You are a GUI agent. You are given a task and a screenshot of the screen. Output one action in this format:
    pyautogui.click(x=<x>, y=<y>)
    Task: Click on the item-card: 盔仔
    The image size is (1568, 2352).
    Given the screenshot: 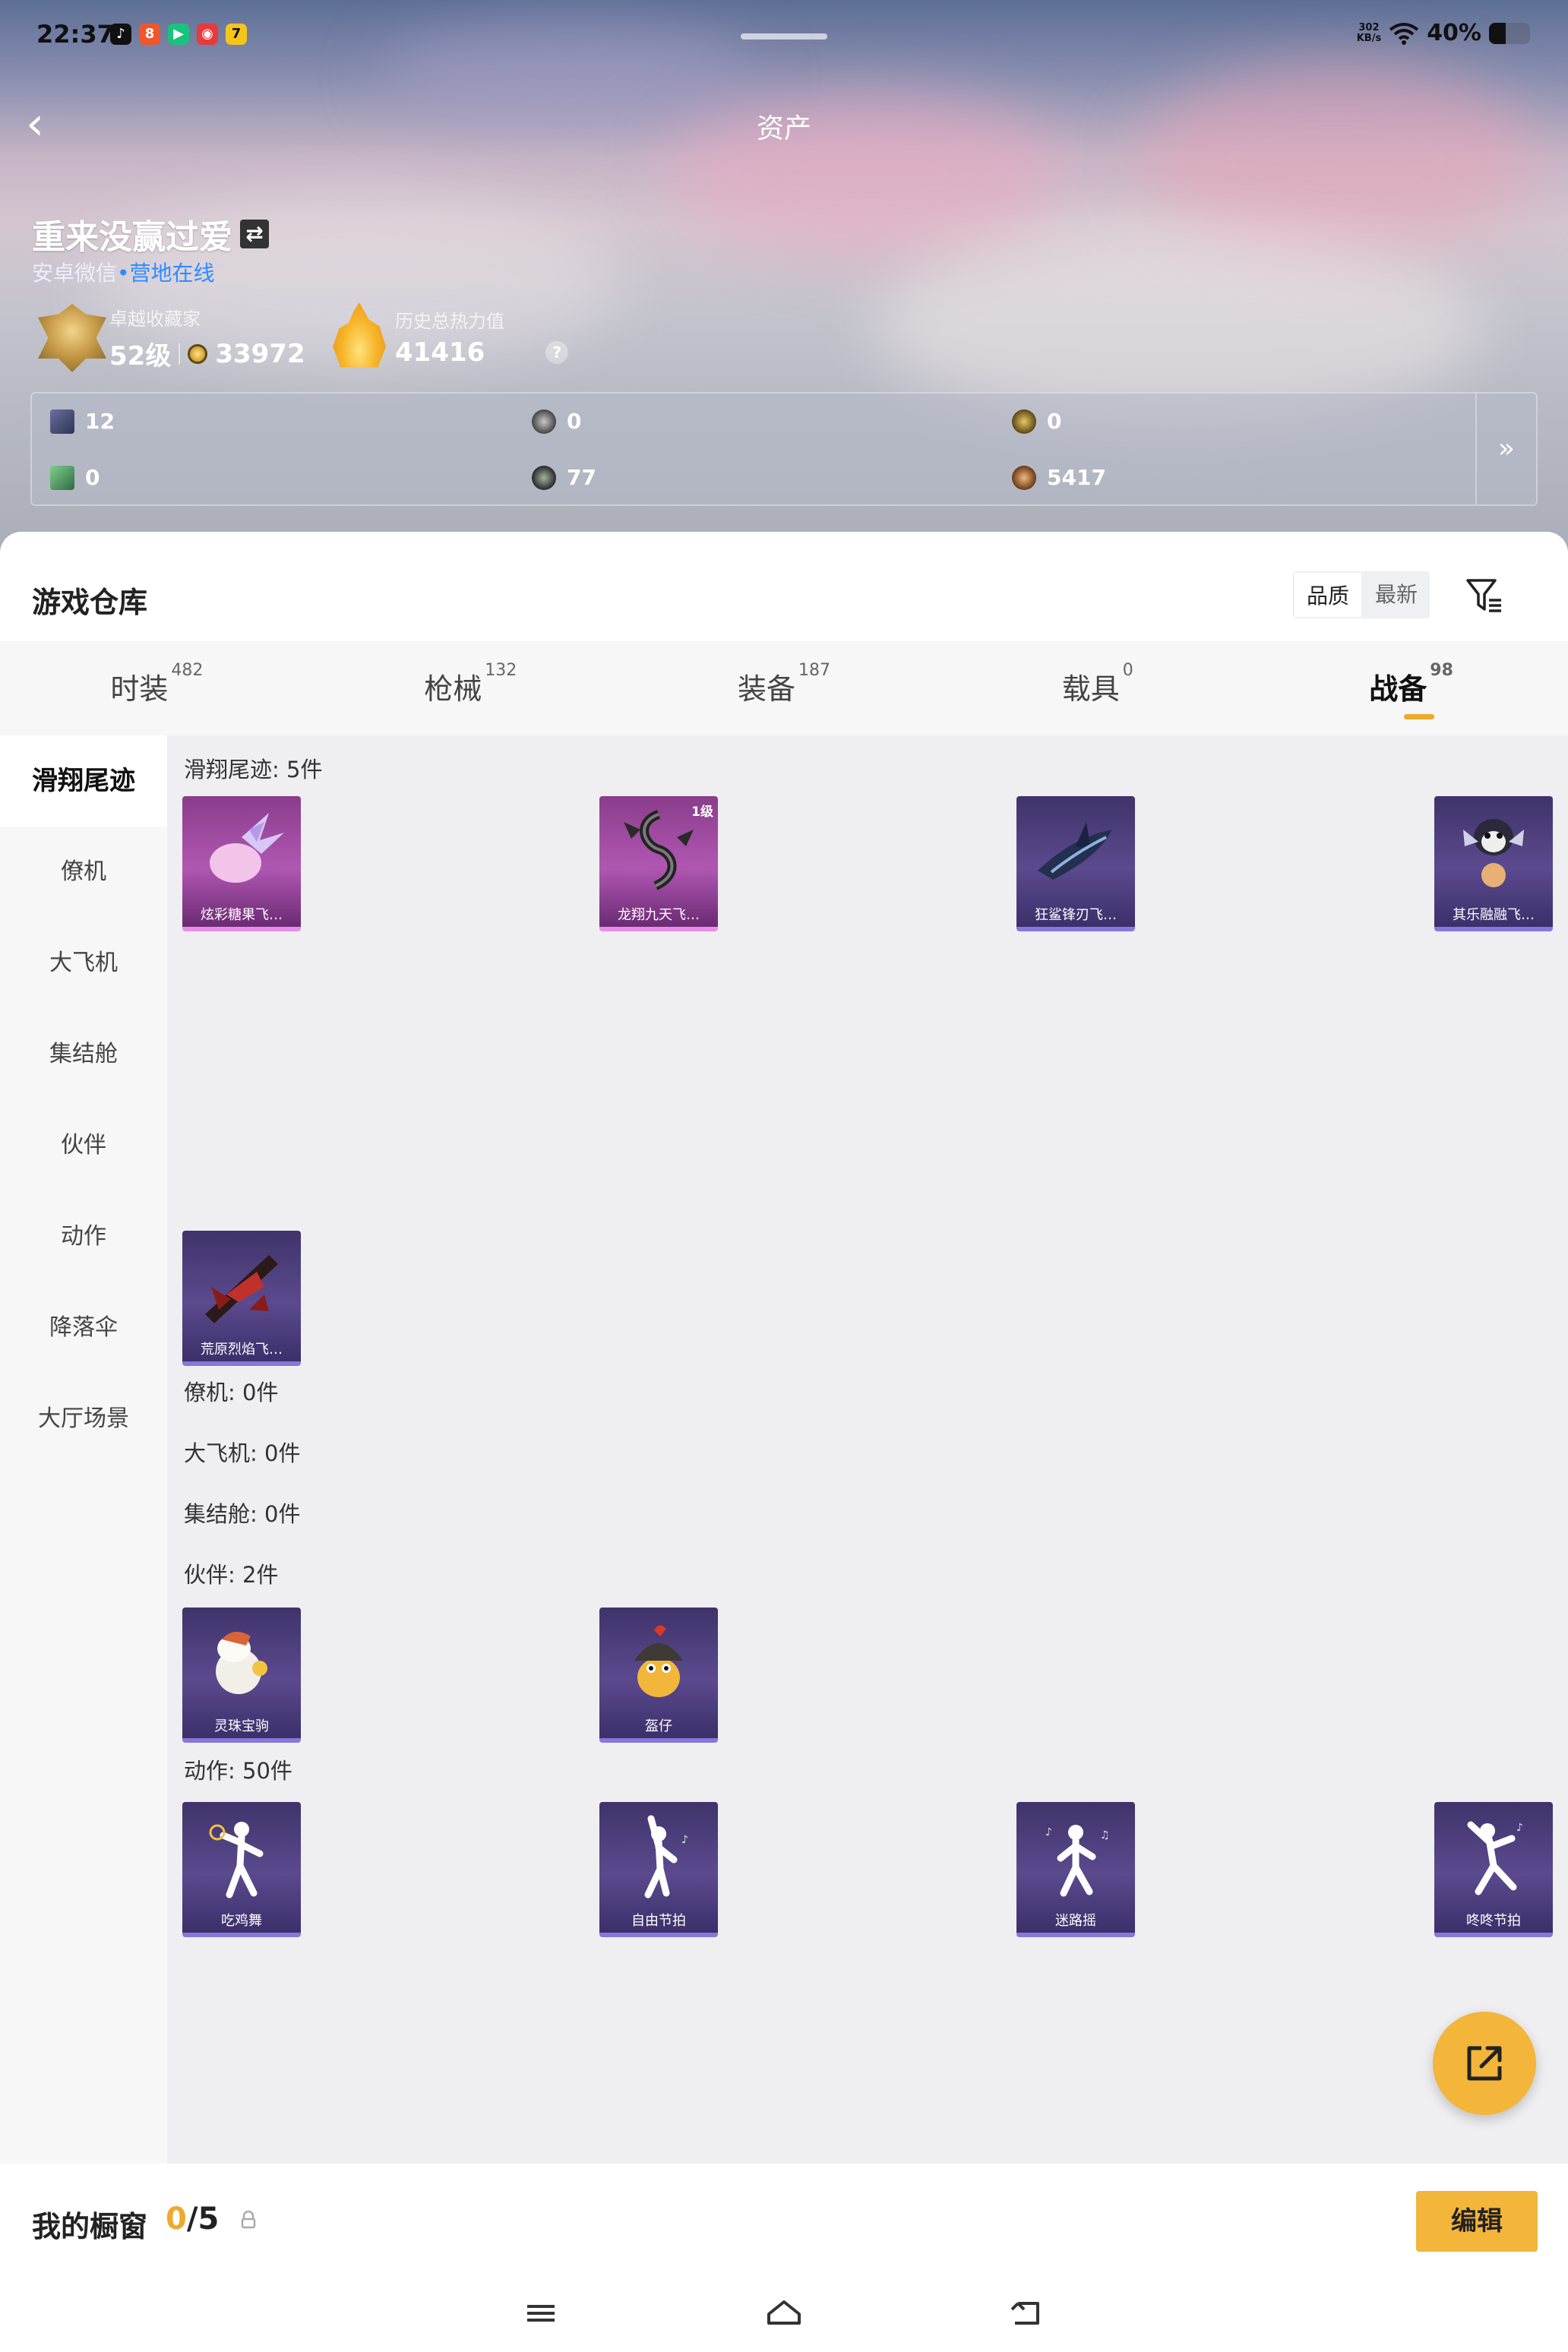 What is the action you would take?
    pyautogui.click(x=658, y=1675)
    